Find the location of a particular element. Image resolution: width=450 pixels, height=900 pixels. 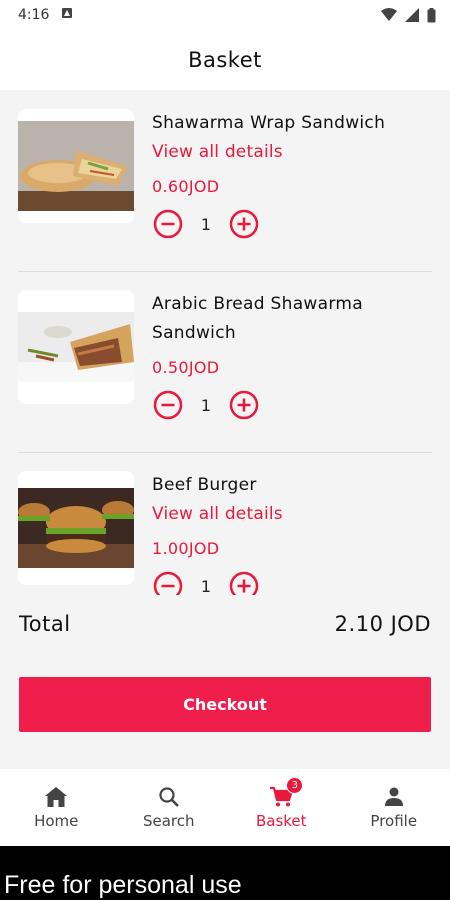

search-icon is located at coordinates (169, 796).